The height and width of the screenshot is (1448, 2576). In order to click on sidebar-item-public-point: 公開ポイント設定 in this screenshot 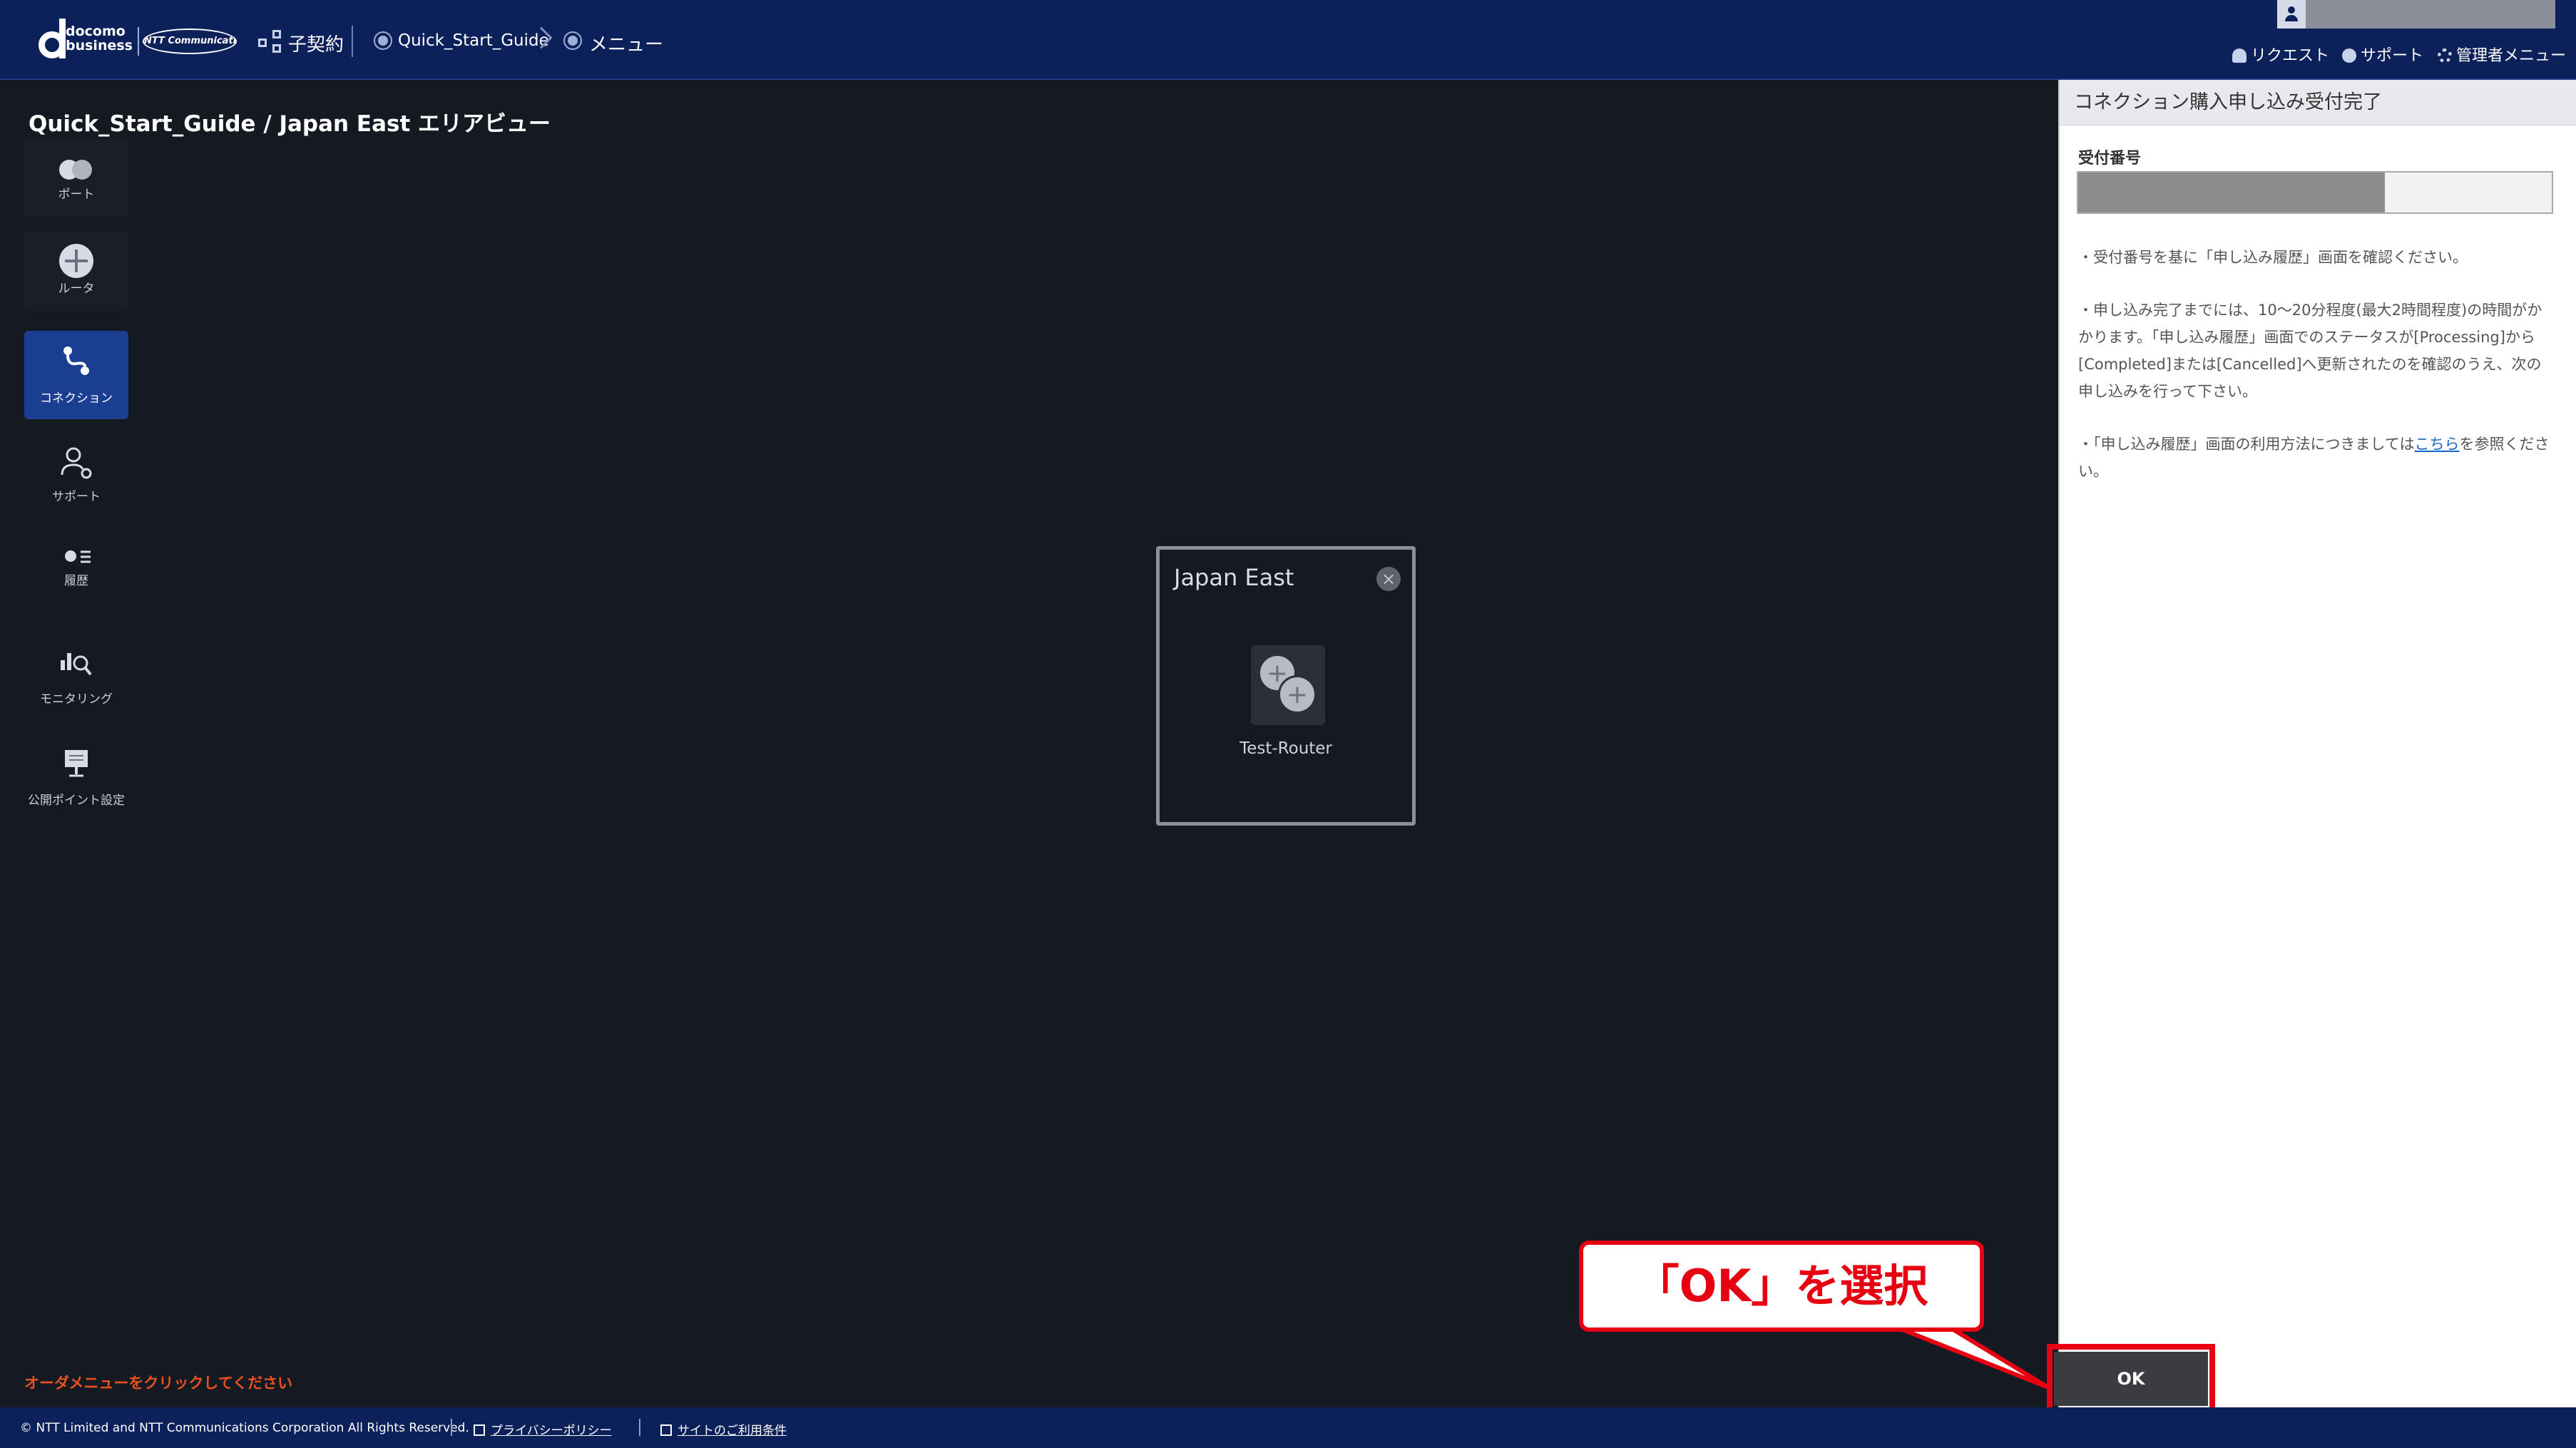, I will do `click(76, 773)`.